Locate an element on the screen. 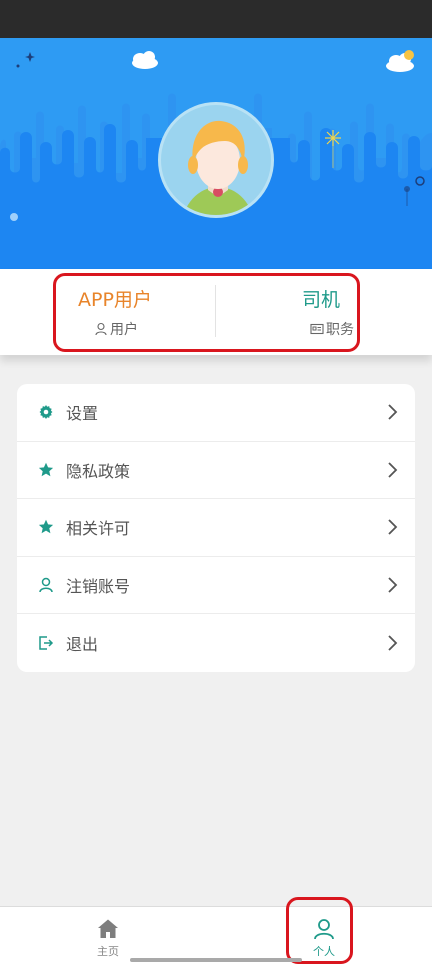  username-label: 用户 is located at coordinates (124, 330).